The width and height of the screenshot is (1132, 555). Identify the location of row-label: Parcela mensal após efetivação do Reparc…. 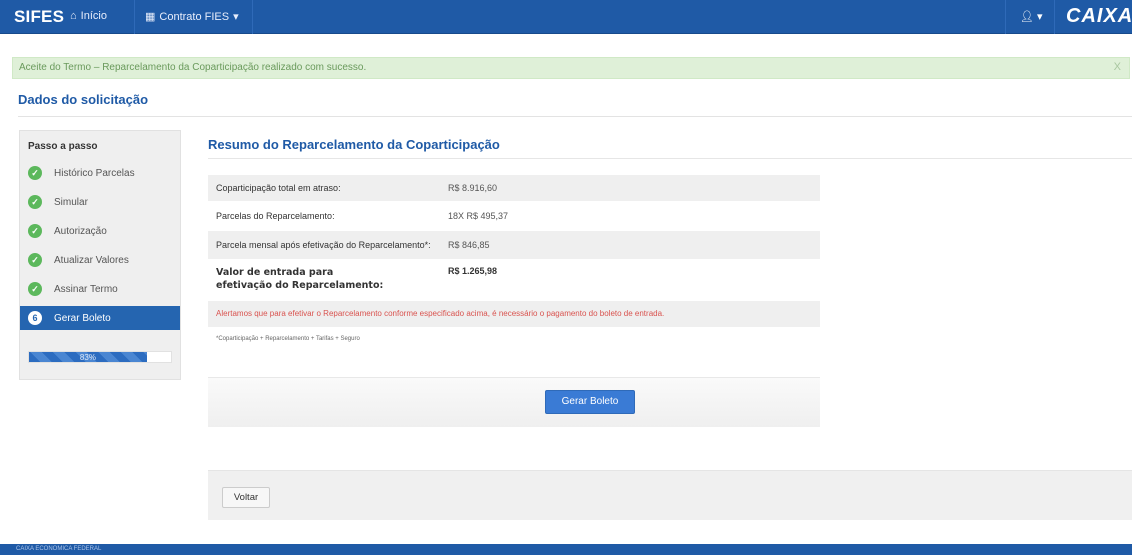
(323, 245).